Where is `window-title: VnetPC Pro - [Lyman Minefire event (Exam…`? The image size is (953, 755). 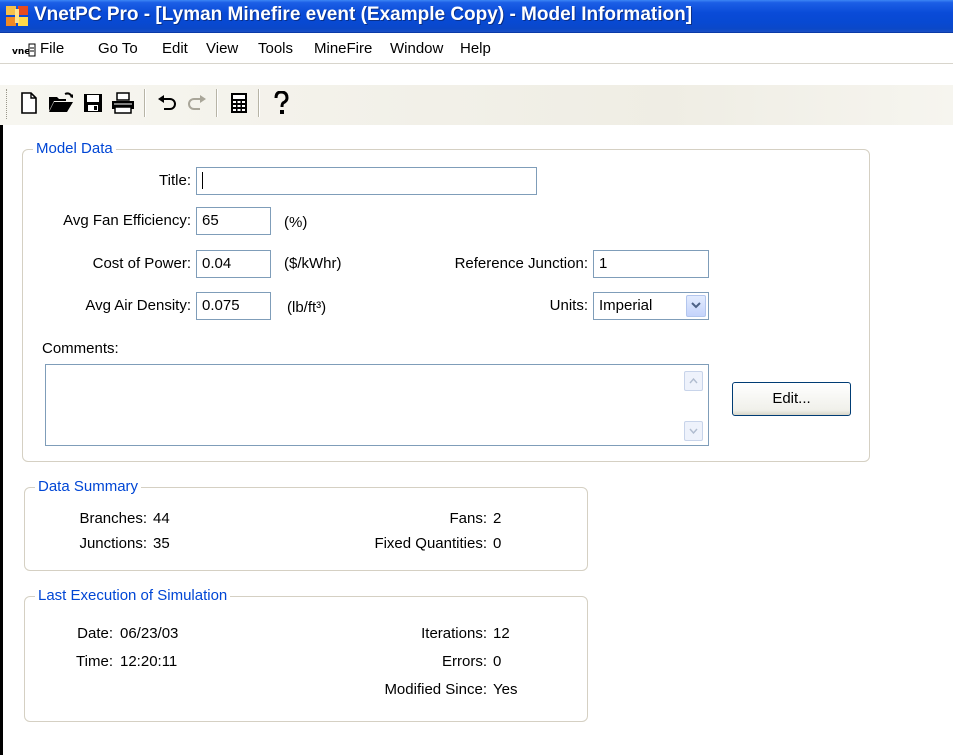
window-title: VnetPC Pro - [Lyman Minefire event (Exam… is located at coordinates (363, 14).